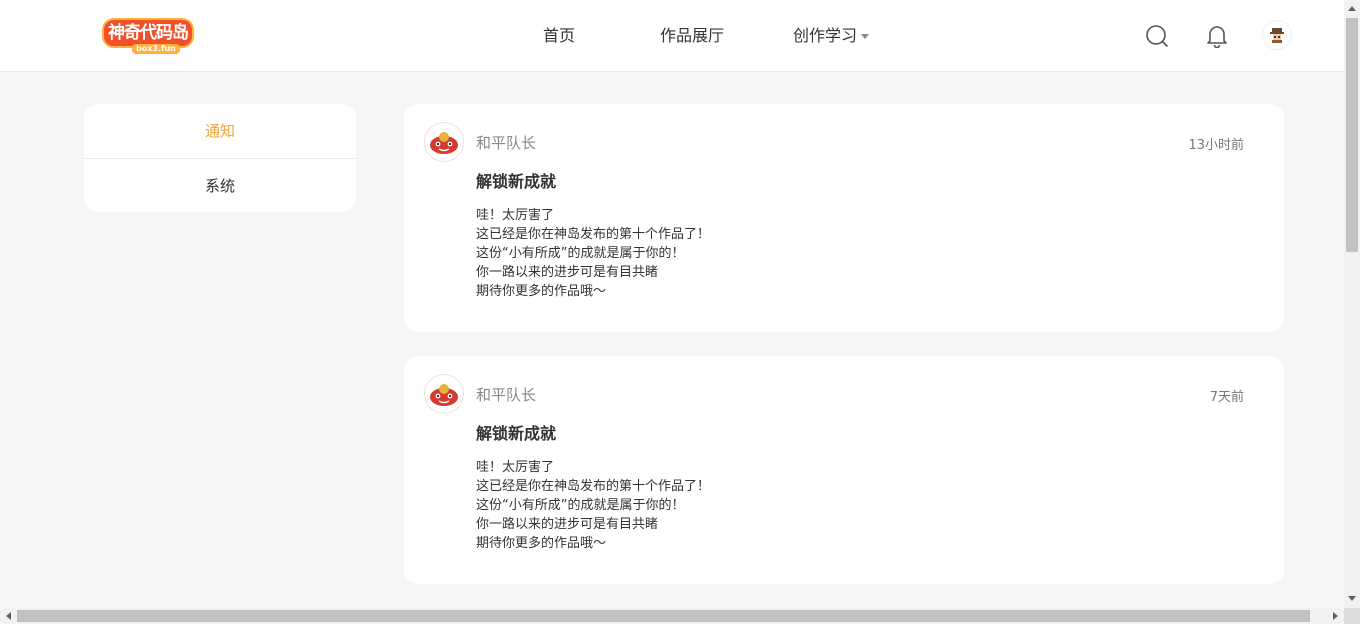  I want to click on top-header: 神奇代码岛 box3.fun 首页 作品展厅 创作学习, so click(672, 36).